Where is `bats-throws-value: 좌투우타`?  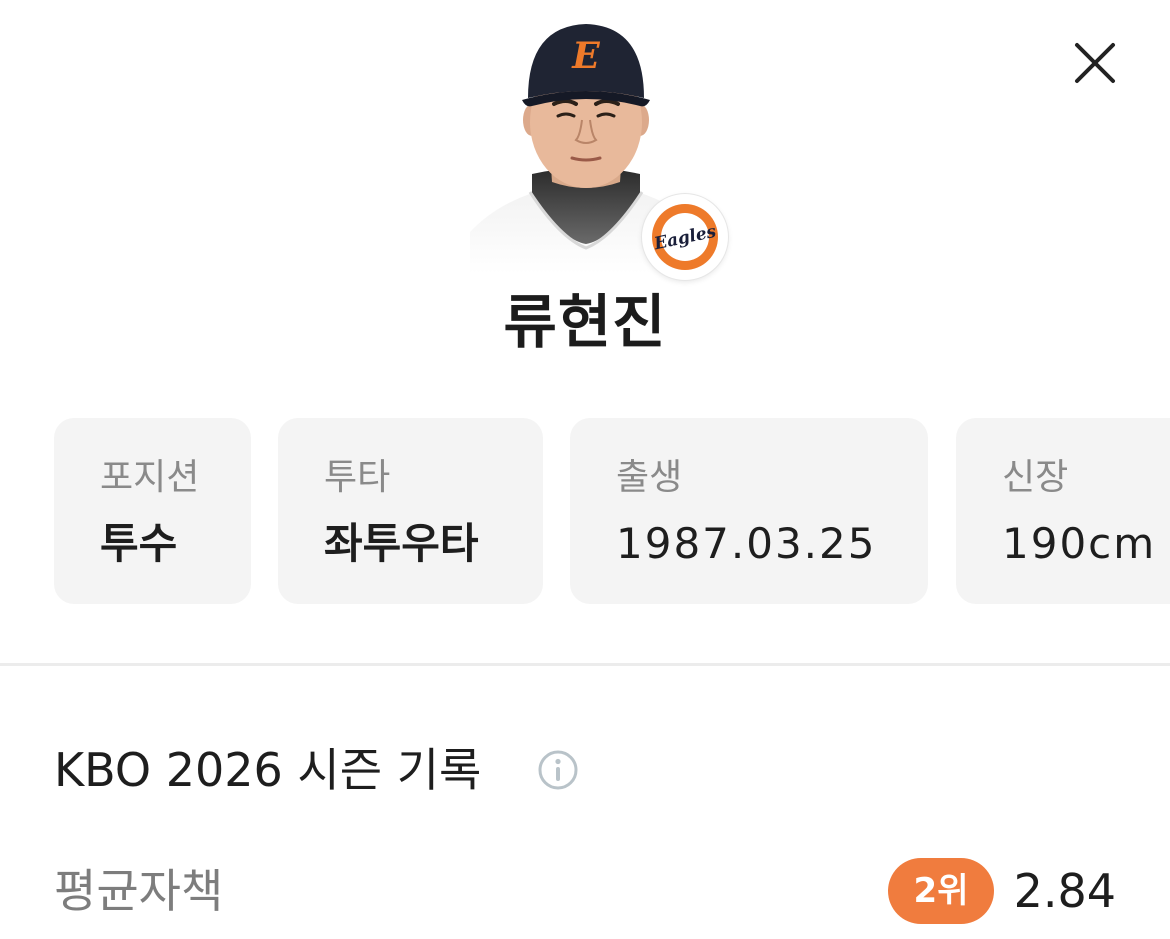 bats-throws-value: 좌투우타 is located at coordinates (401, 543).